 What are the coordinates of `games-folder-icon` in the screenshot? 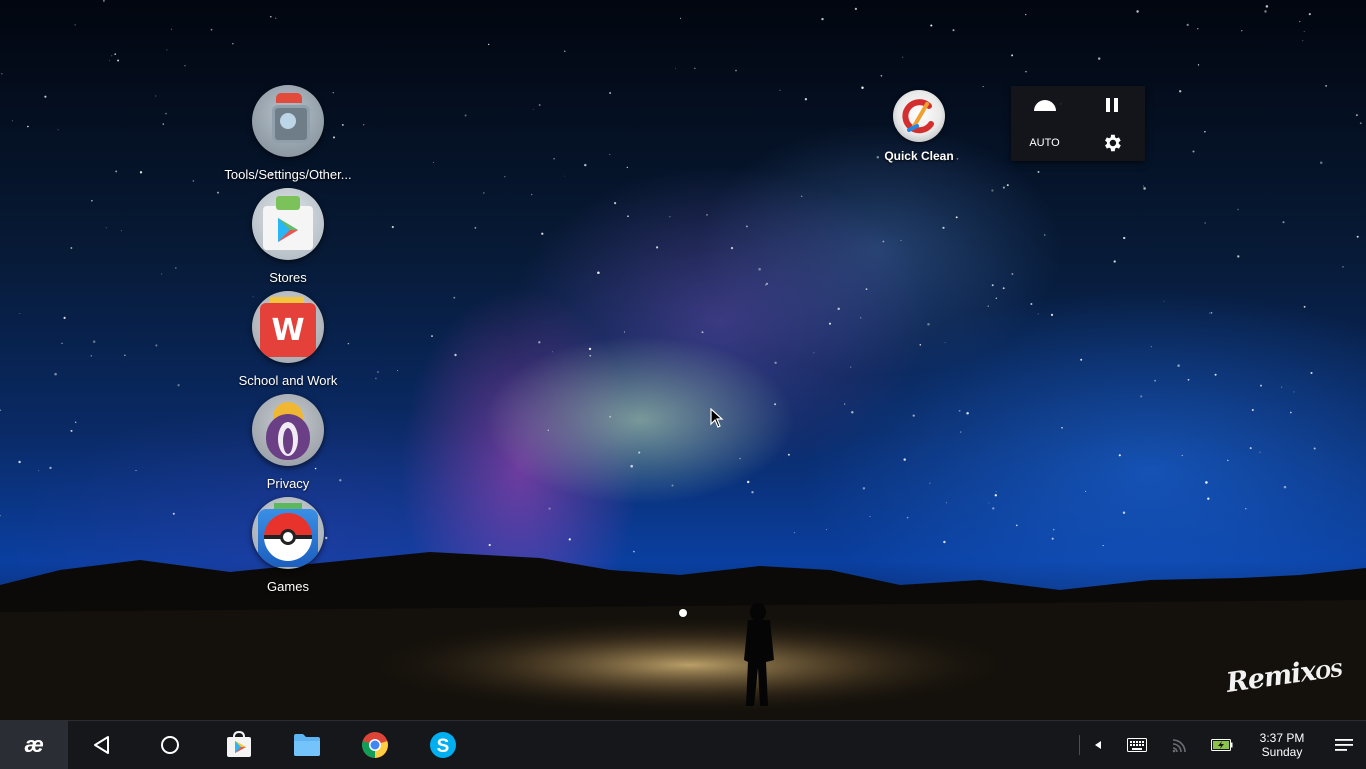 It's located at (288, 533).